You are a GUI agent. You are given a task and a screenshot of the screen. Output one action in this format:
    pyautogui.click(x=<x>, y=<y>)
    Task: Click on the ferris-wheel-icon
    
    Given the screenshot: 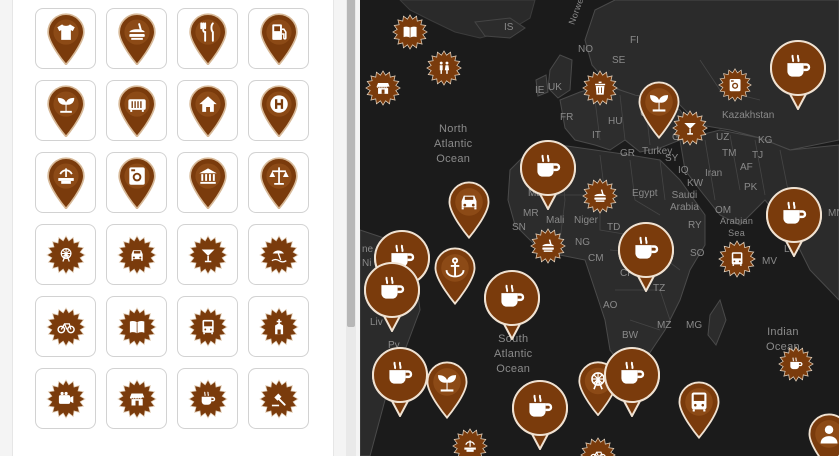 What is the action you would take?
    pyautogui.click(x=65, y=254)
    